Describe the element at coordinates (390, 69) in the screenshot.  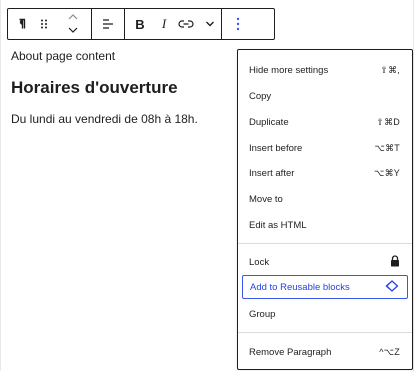
I see `shortcut-text: ⇧⌘,` at that location.